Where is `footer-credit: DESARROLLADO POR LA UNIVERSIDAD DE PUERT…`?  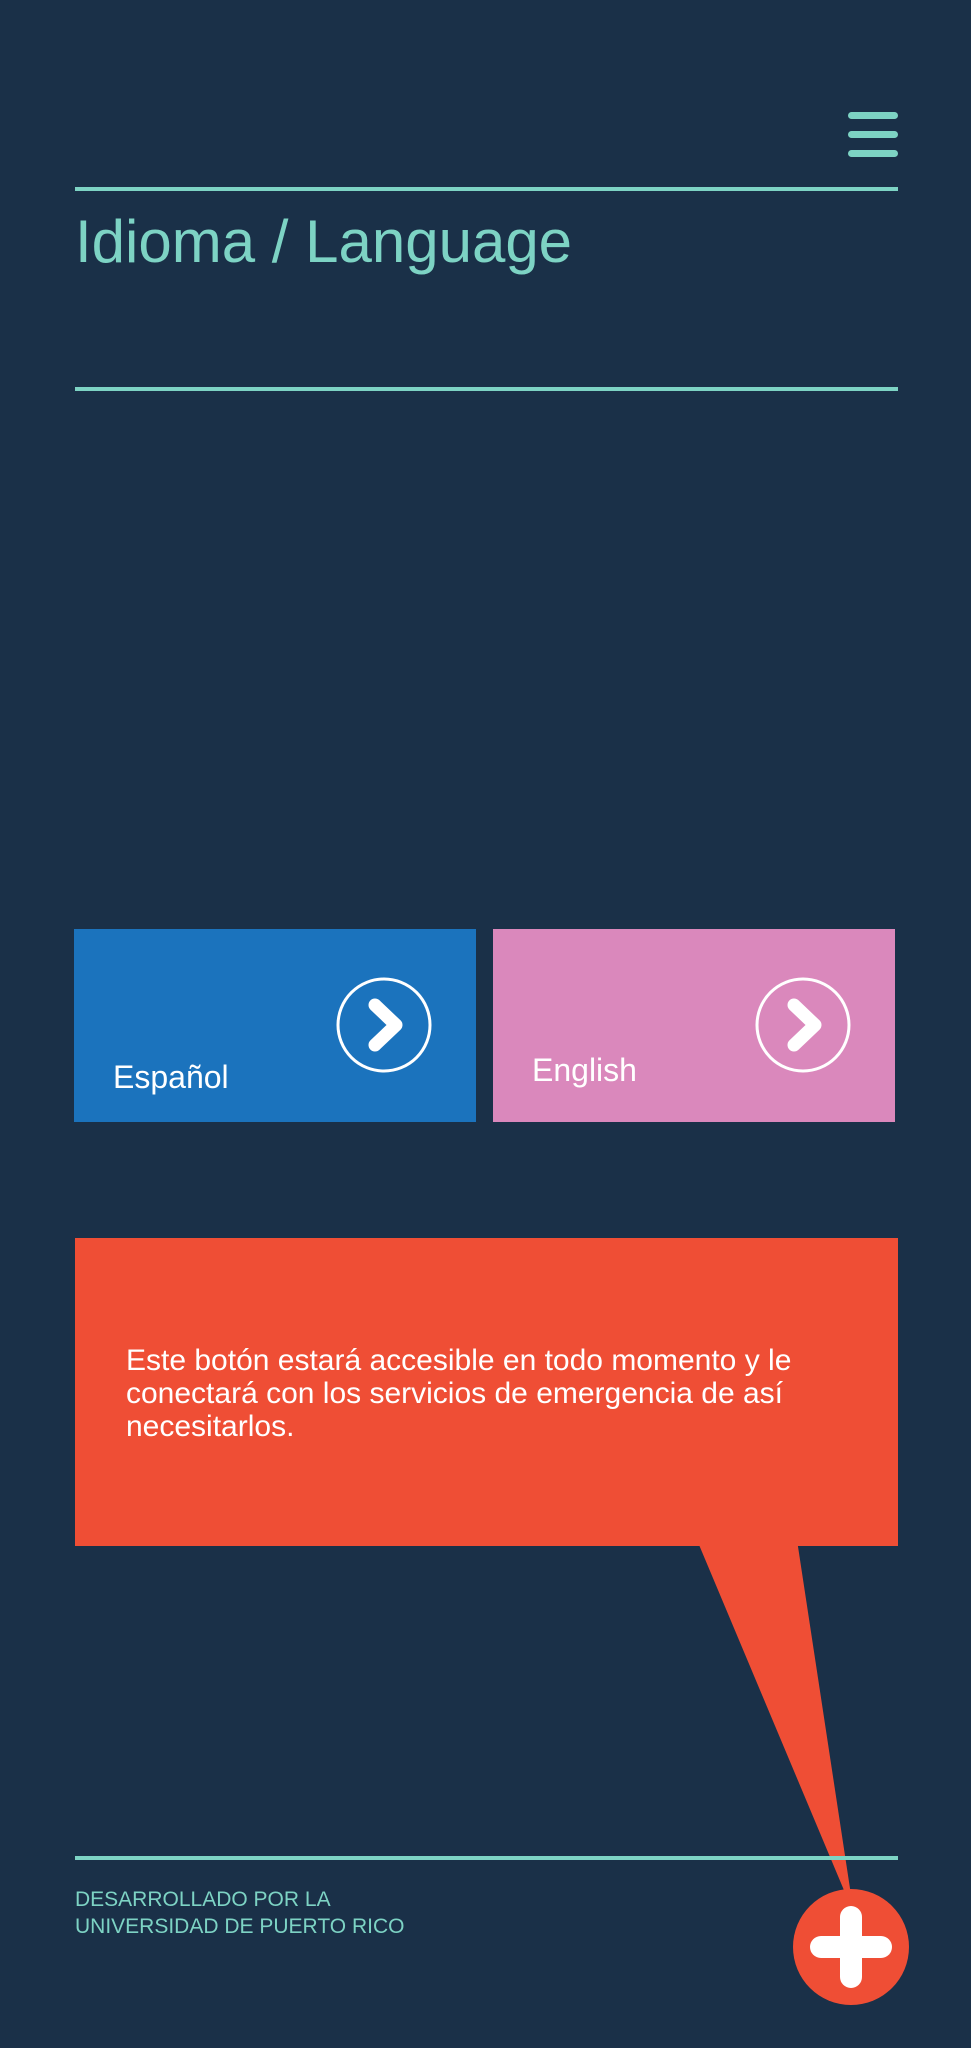 footer-credit: DESARROLLADO POR LA UNIVERSIDAD DE PUERT… is located at coordinates (239, 1913).